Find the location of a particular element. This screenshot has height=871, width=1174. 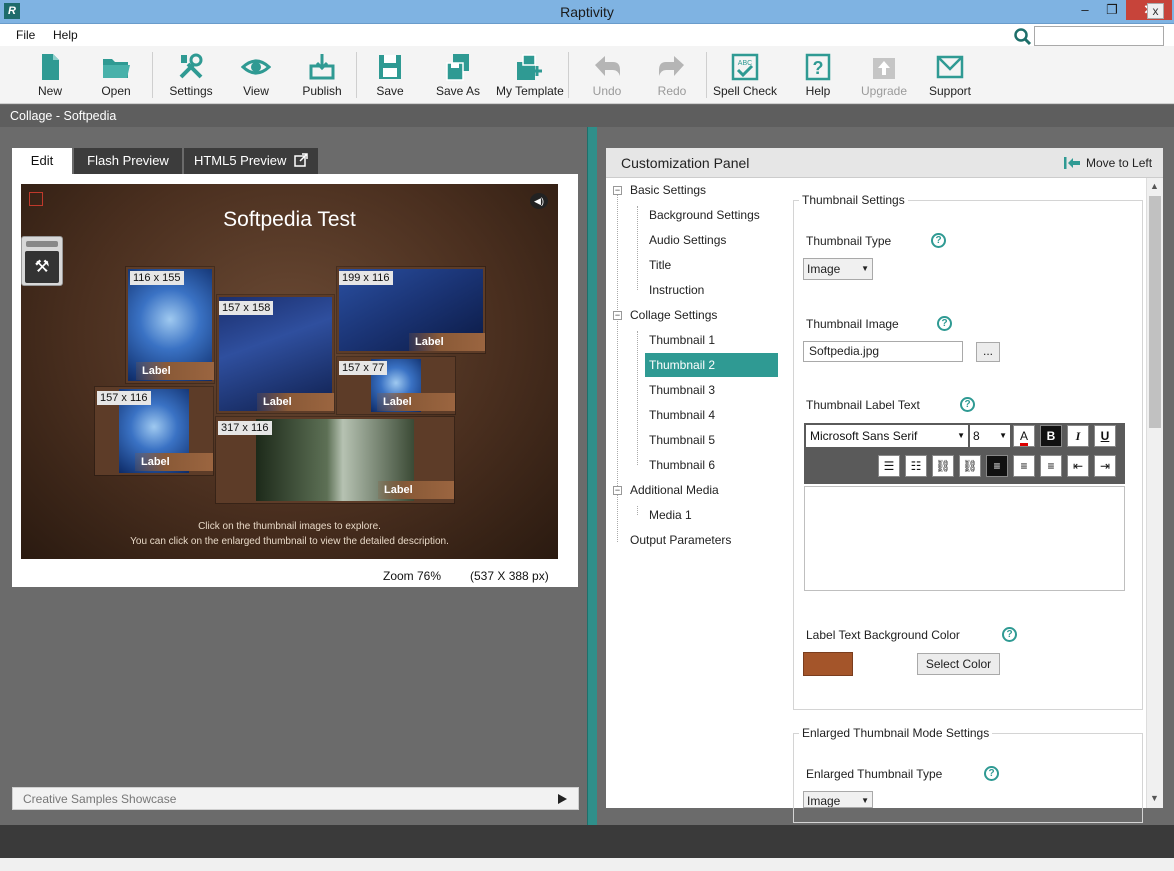

new-button: New is located at coordinates (50, 76).